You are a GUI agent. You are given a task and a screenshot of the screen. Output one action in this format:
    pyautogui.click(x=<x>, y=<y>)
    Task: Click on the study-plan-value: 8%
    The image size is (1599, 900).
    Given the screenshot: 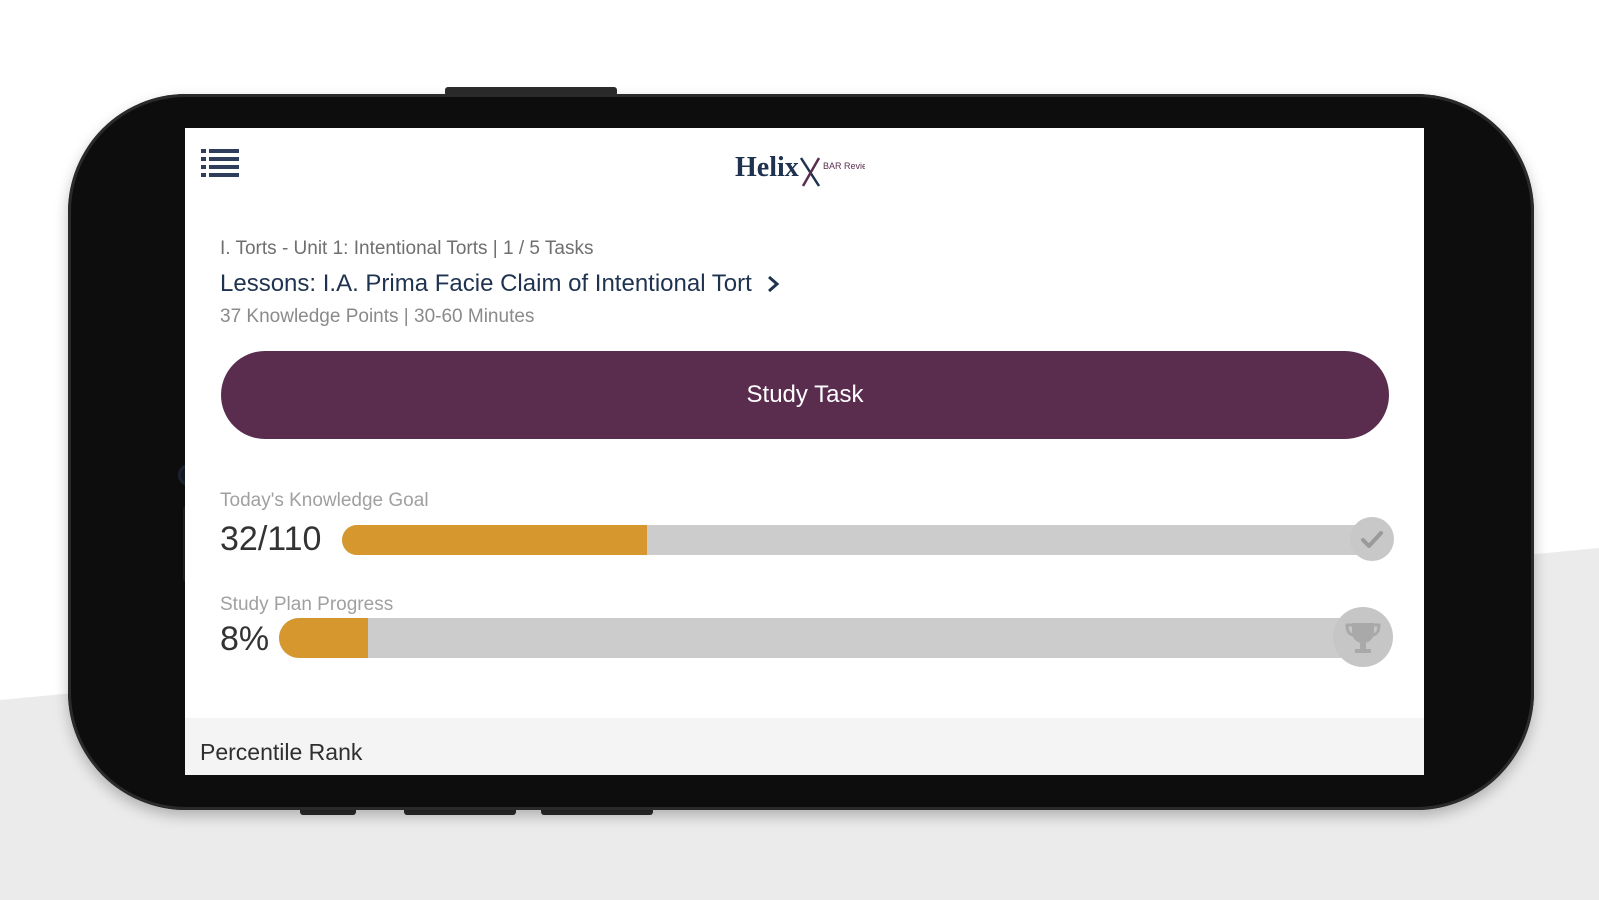 What is the action you would take?
    pyautogui.click(x=245, y=639)
    